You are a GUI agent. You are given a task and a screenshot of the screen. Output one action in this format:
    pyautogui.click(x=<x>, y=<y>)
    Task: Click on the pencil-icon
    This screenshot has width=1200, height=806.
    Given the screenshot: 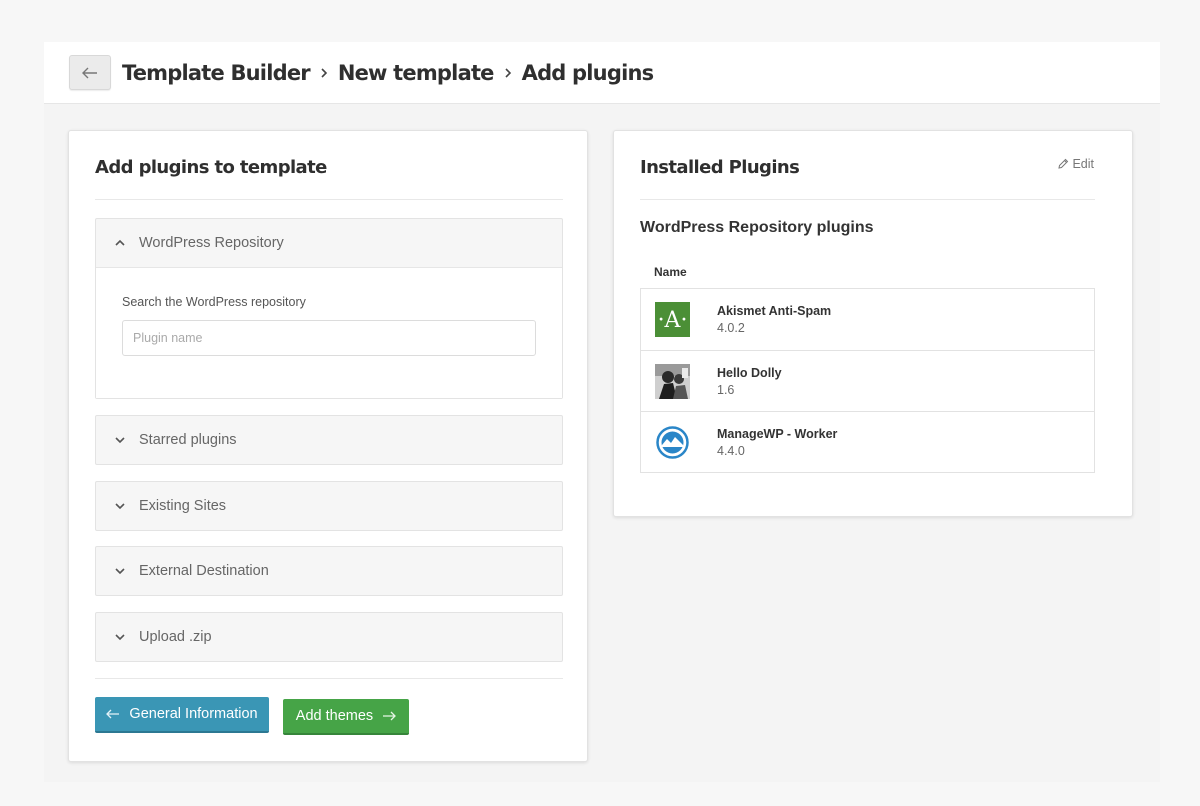 What is the action you would take?
    pyautogui.click(x=1063, y=164)
    